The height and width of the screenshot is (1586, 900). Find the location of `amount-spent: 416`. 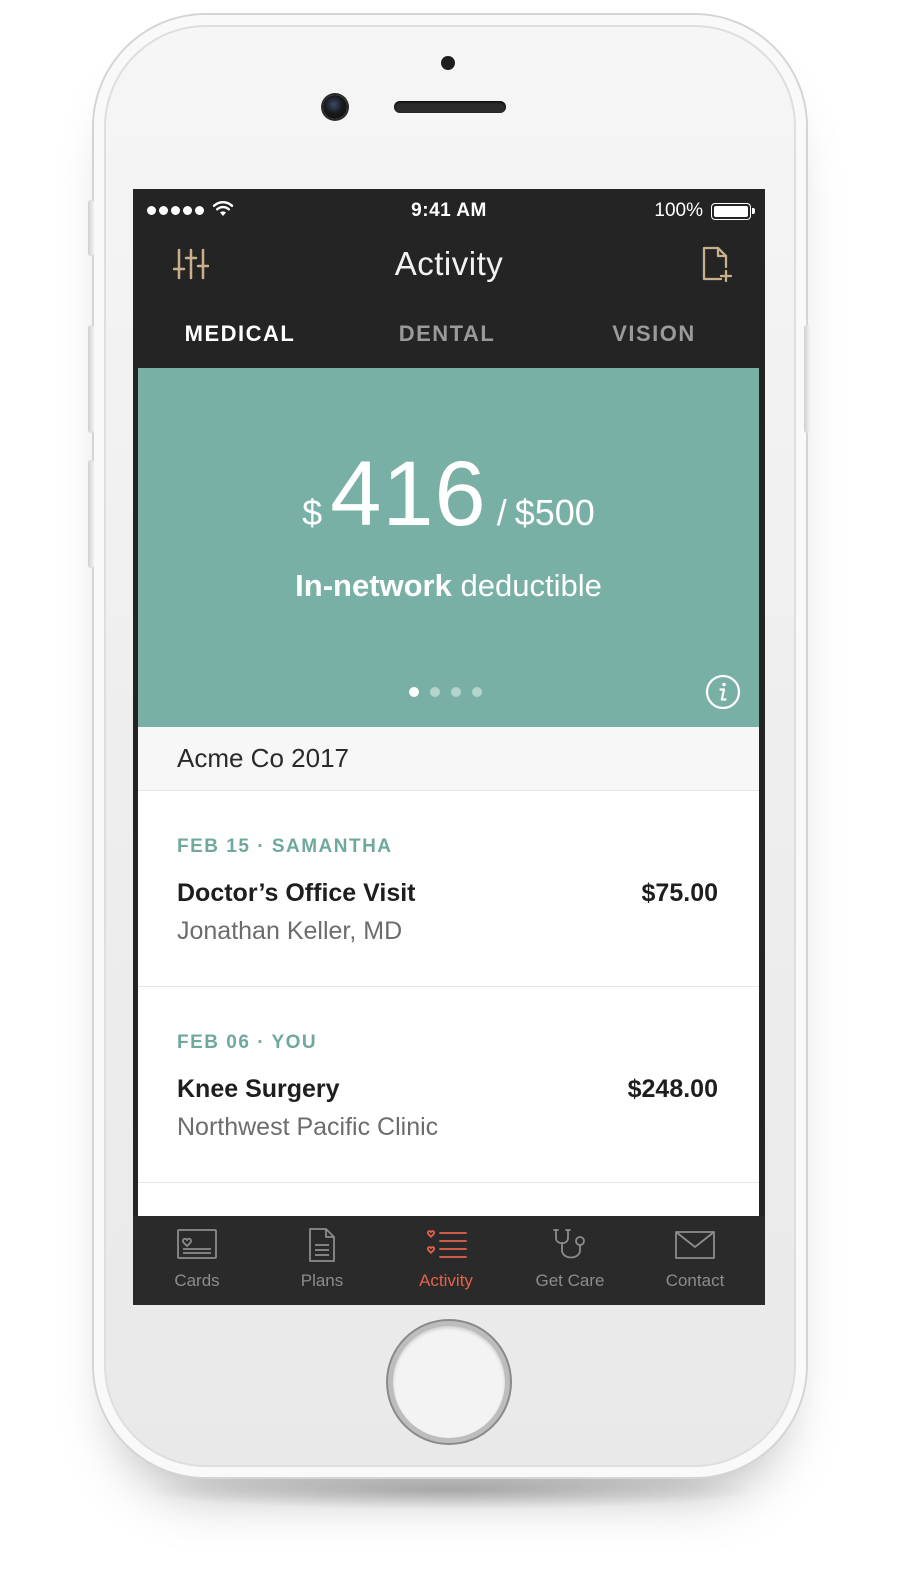

amount-spent: 416 is located at coordinates (408, 494).